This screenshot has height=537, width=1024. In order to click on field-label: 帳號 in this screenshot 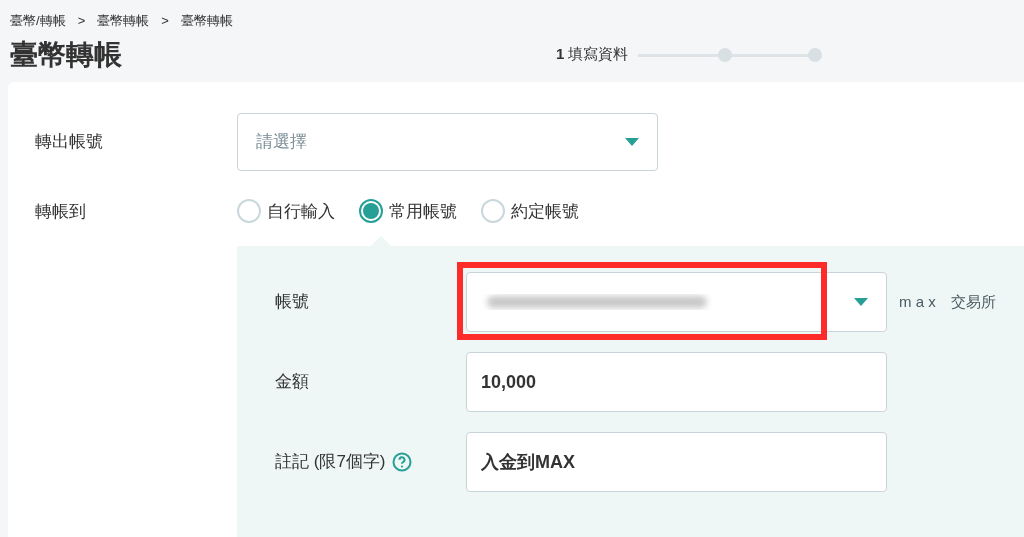, I will do `click(292, 302)`.